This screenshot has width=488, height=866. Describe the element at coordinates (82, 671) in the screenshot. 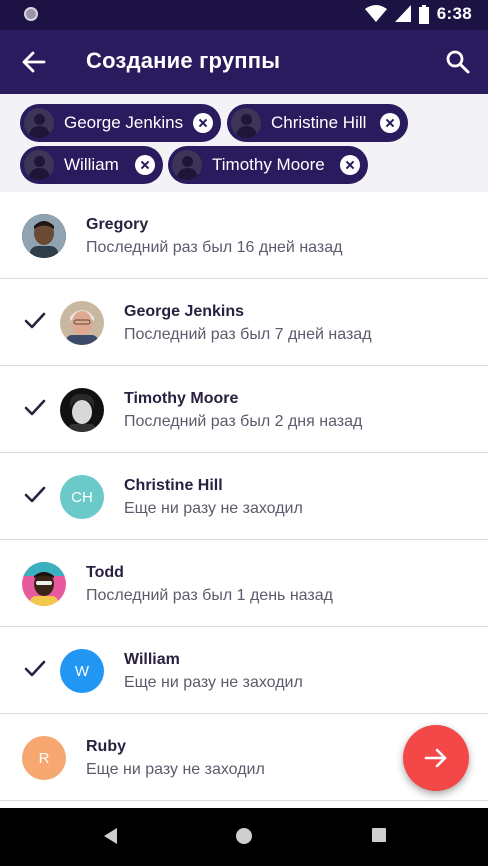

I see `avatar-initials: W` at that location.